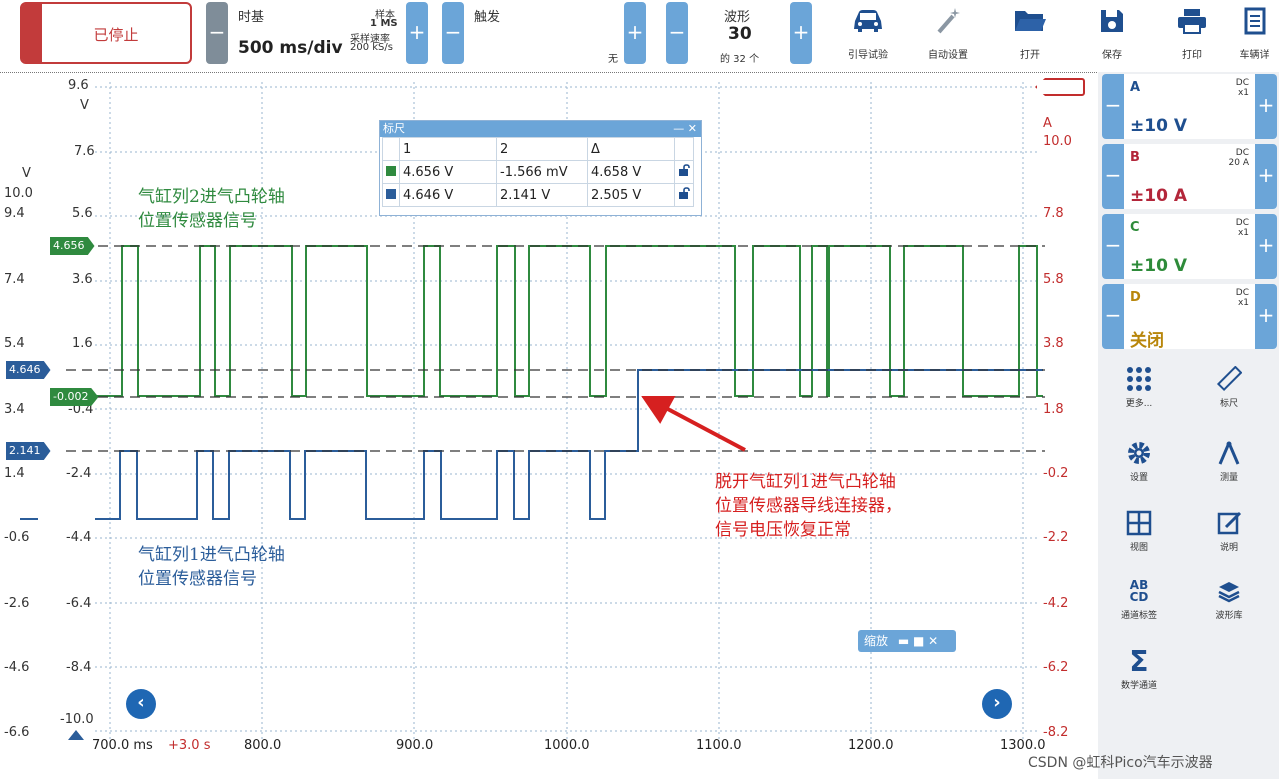  What do you see at coordinates (1113, 106) in the screenshot?
I see `channel-a-decrease: −` at bounding box center [1113, 106].